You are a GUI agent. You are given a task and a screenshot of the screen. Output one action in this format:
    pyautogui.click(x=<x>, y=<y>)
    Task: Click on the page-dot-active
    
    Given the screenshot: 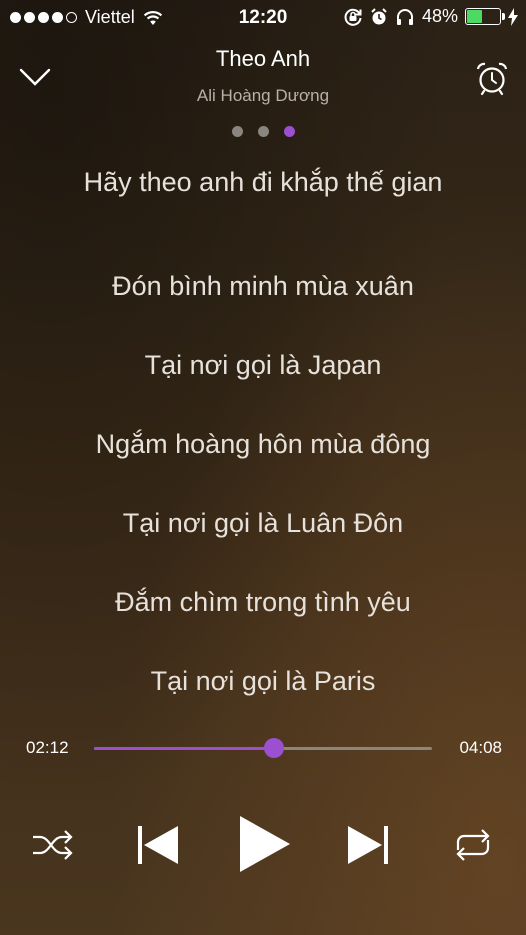 What is the action you would take?
    pyautogui.click(x=289, y=131)
    